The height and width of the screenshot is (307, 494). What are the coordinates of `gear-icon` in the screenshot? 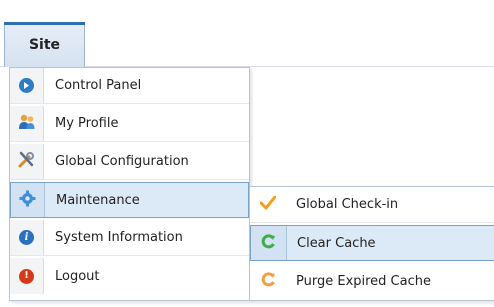 It's located at (27, 200).